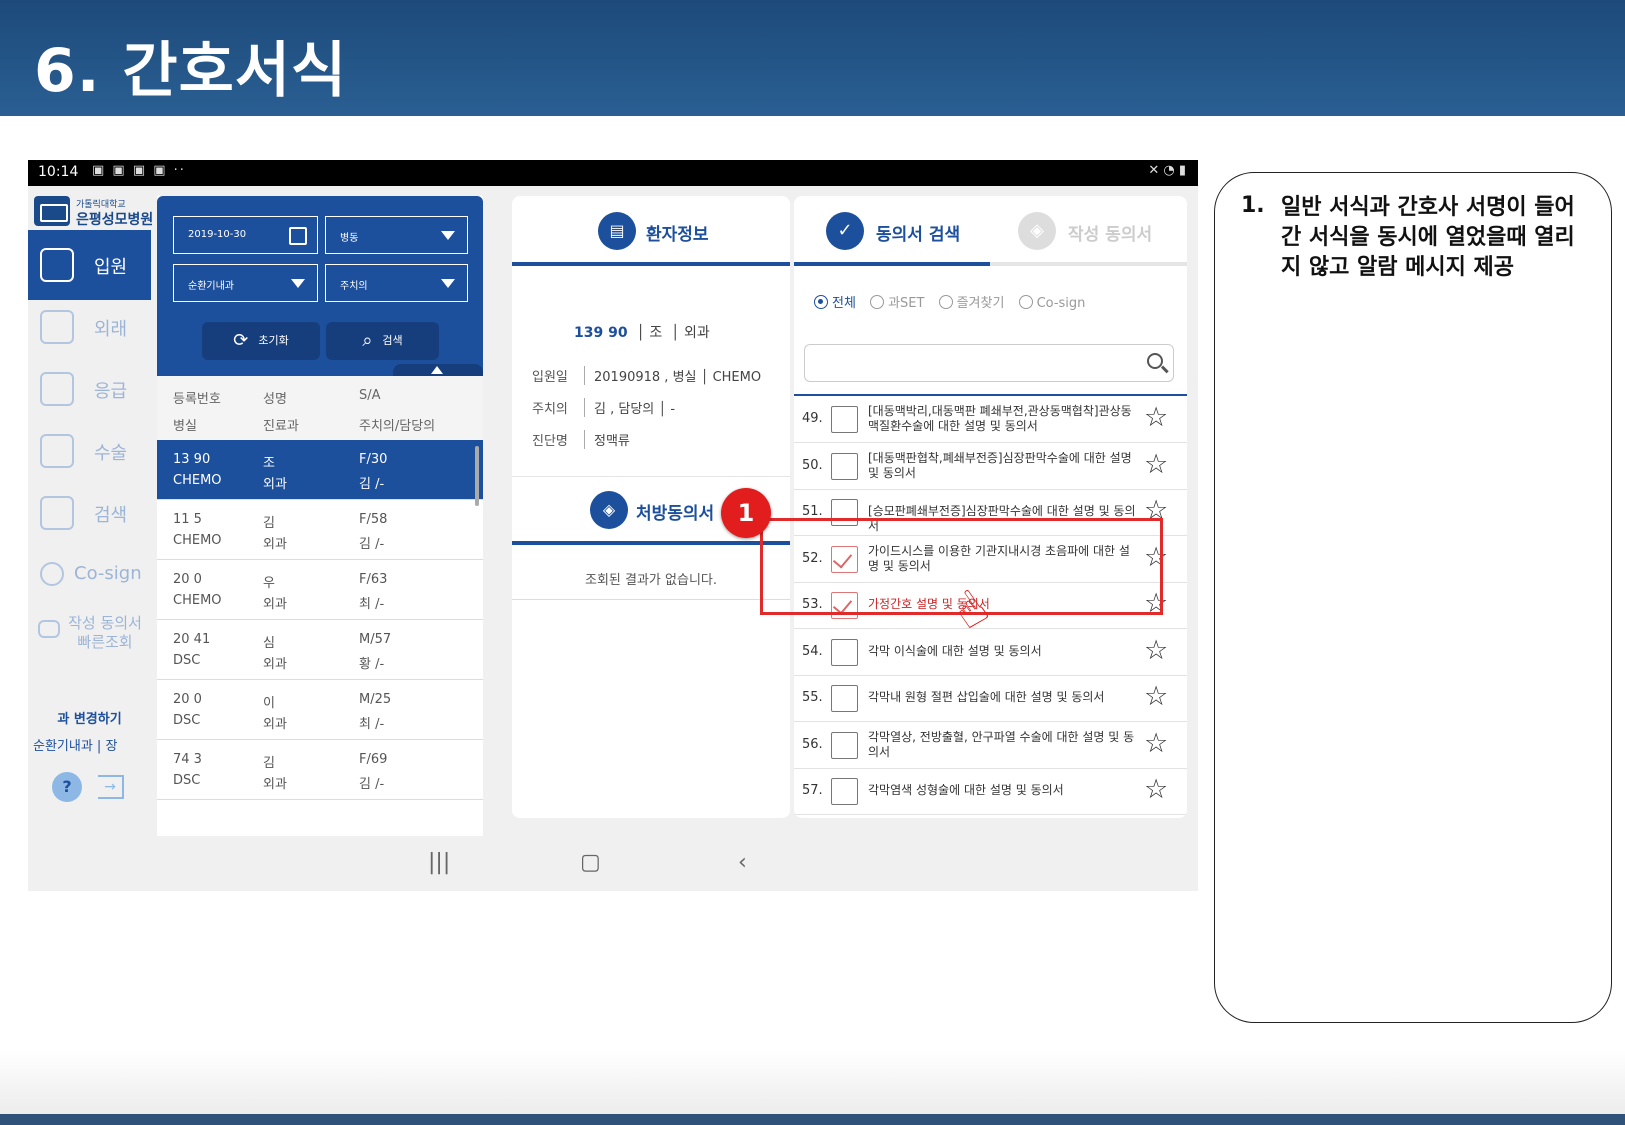 This screenshot has width=1625, height=1125. Describe the element at coordinates (105, 632) in the screenshot. I see `nav-item-label: 작성 동의서 빠른조회` at that location.